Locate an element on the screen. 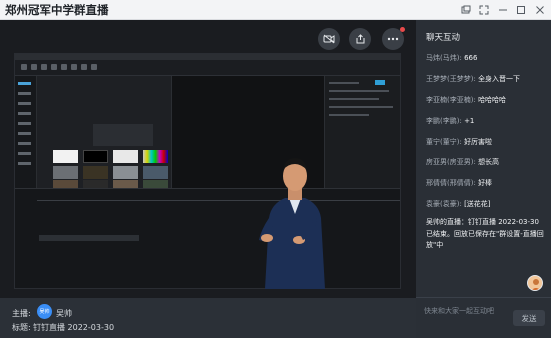 Image resolution: width=551 pixels, height=338 pixels. chat-message: 李鹏(李鹏): +1 is located at coordinates (487, 121).